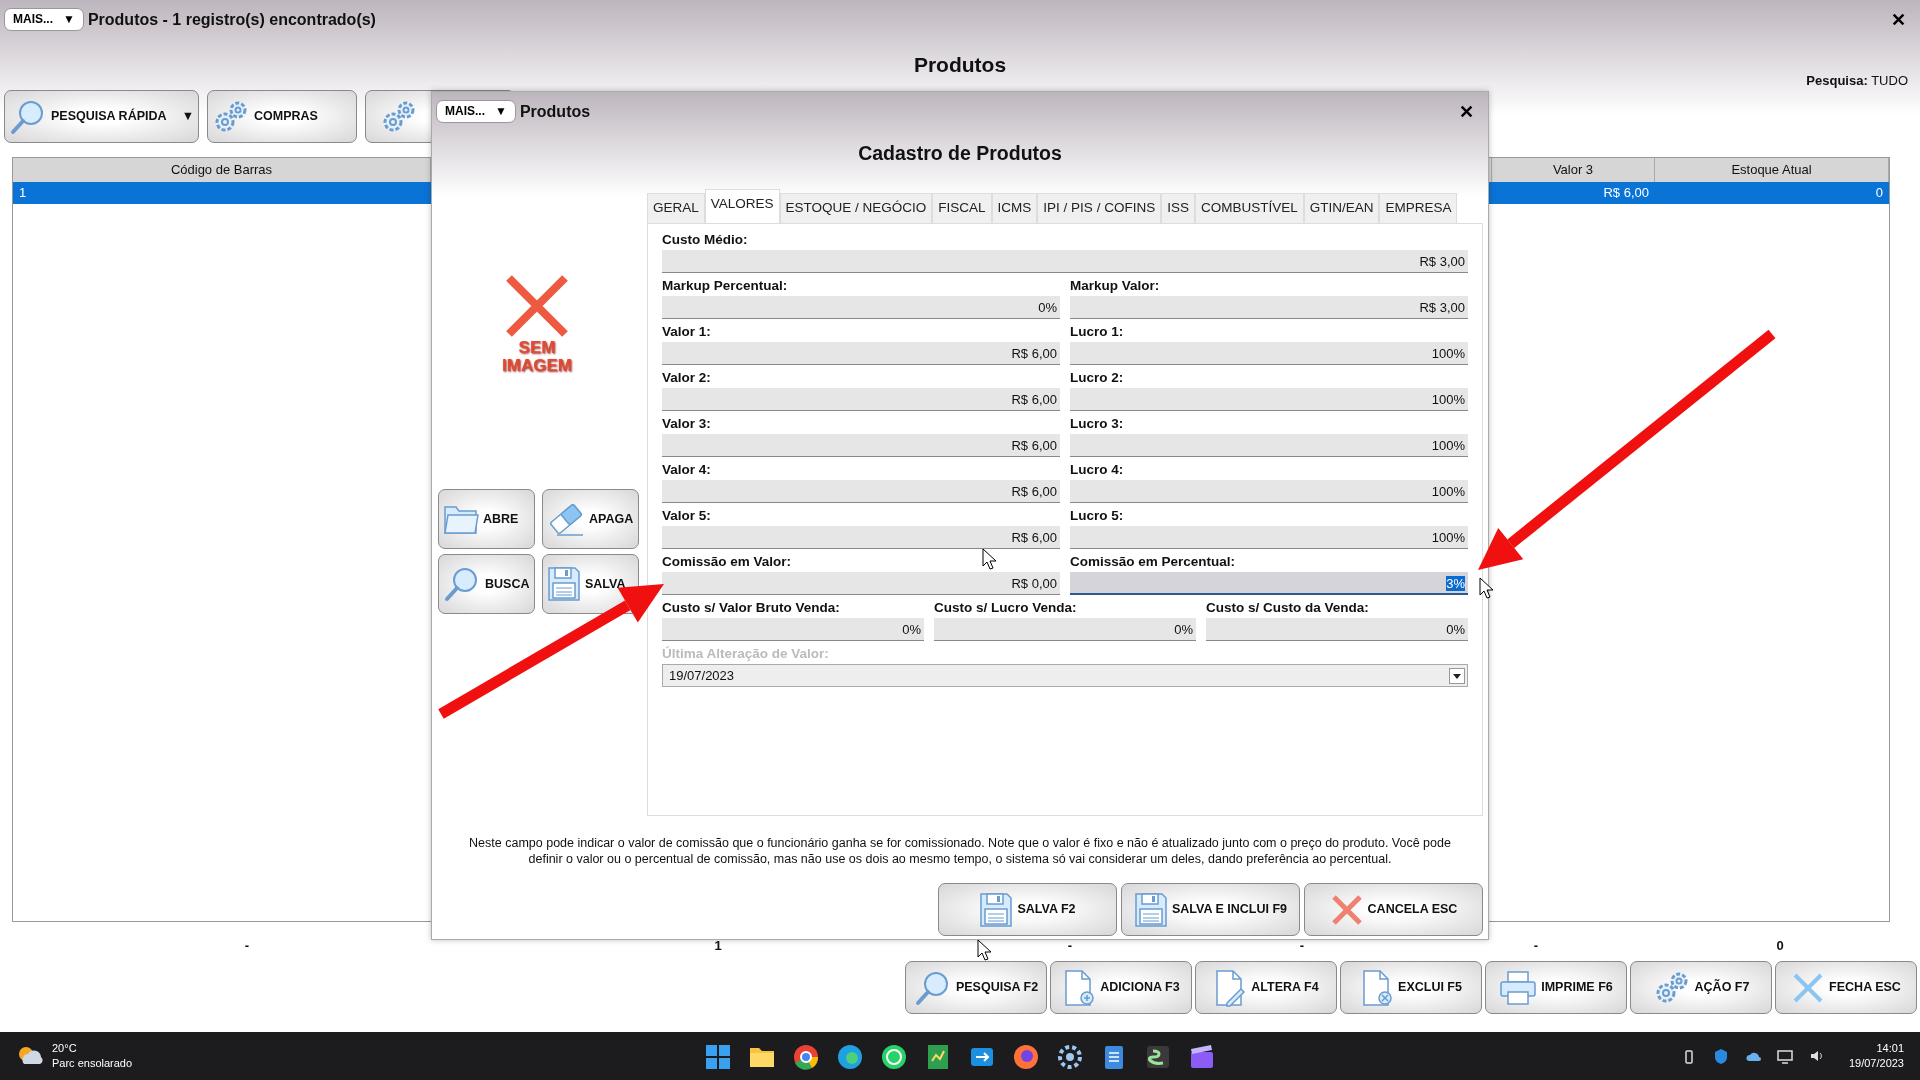 This screenshot has height=1080, width=1920. Describe the element at coordinates (1097, 516) in the screenshot. I see `field-label: Lucro 5:` at that location.